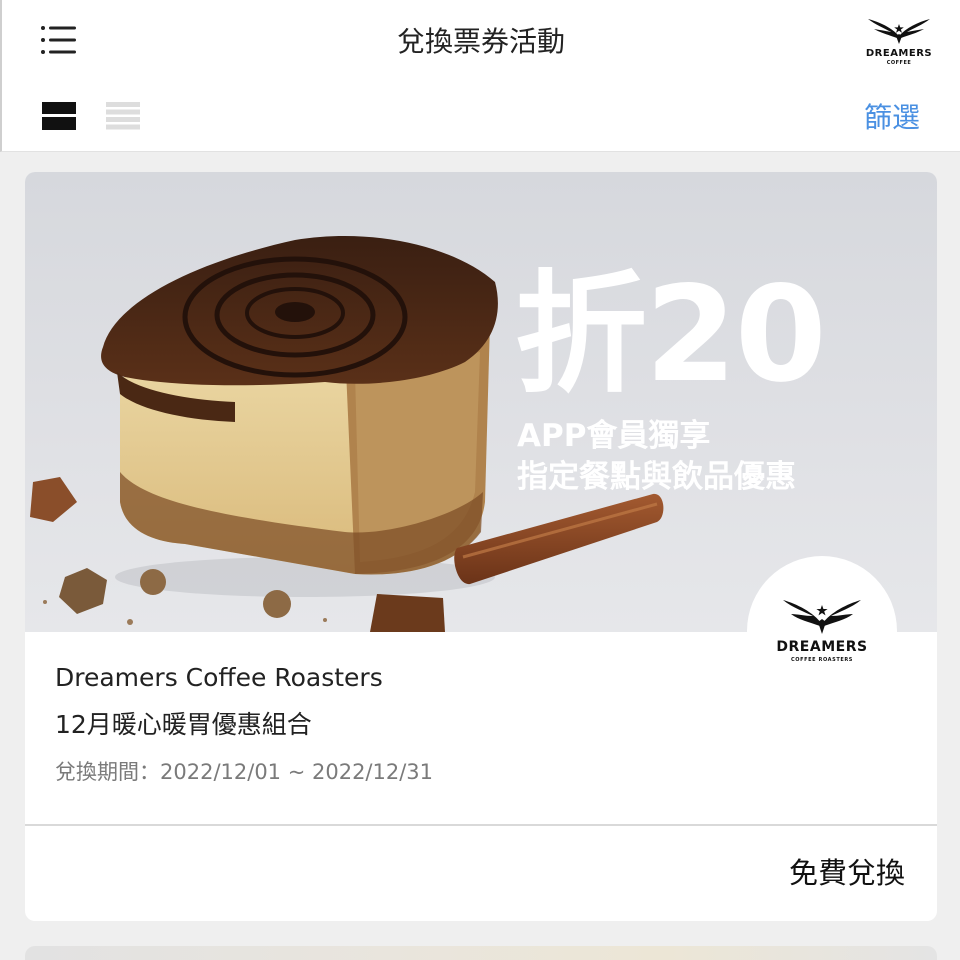 The image size is (960, 960). Describe the element at coordinates (822, 617) in the screenshot. I see `dreamers-coffee-roasters-logo` at that location.